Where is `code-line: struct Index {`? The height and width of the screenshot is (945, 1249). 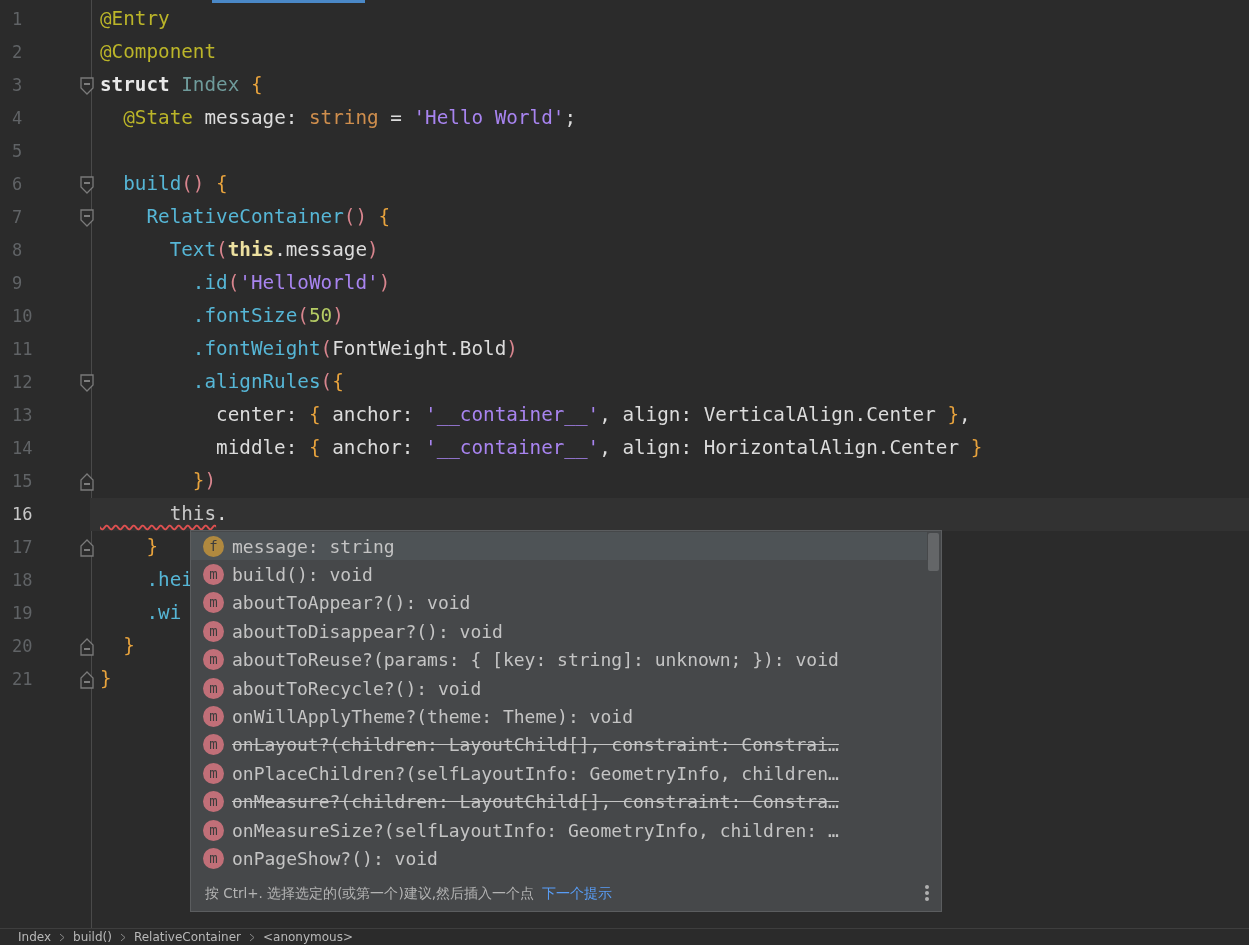
code-line: struct Index { is located at coordinates (181, 85).